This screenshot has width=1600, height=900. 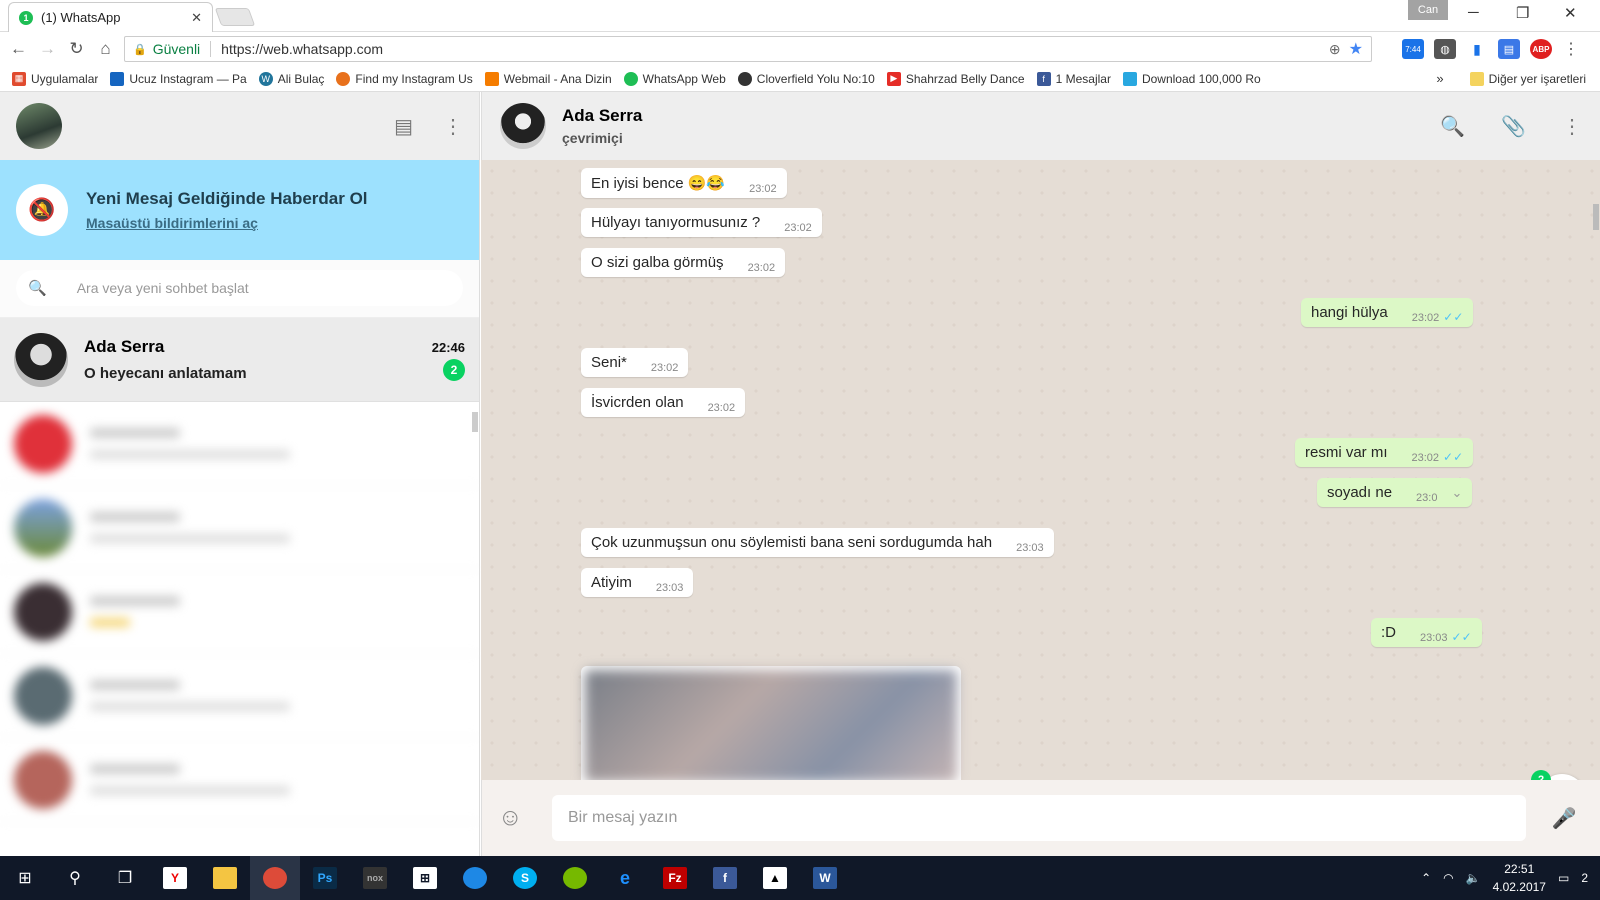 I want to click on close-window-icon: ✕, so click(x=1570, y=13).